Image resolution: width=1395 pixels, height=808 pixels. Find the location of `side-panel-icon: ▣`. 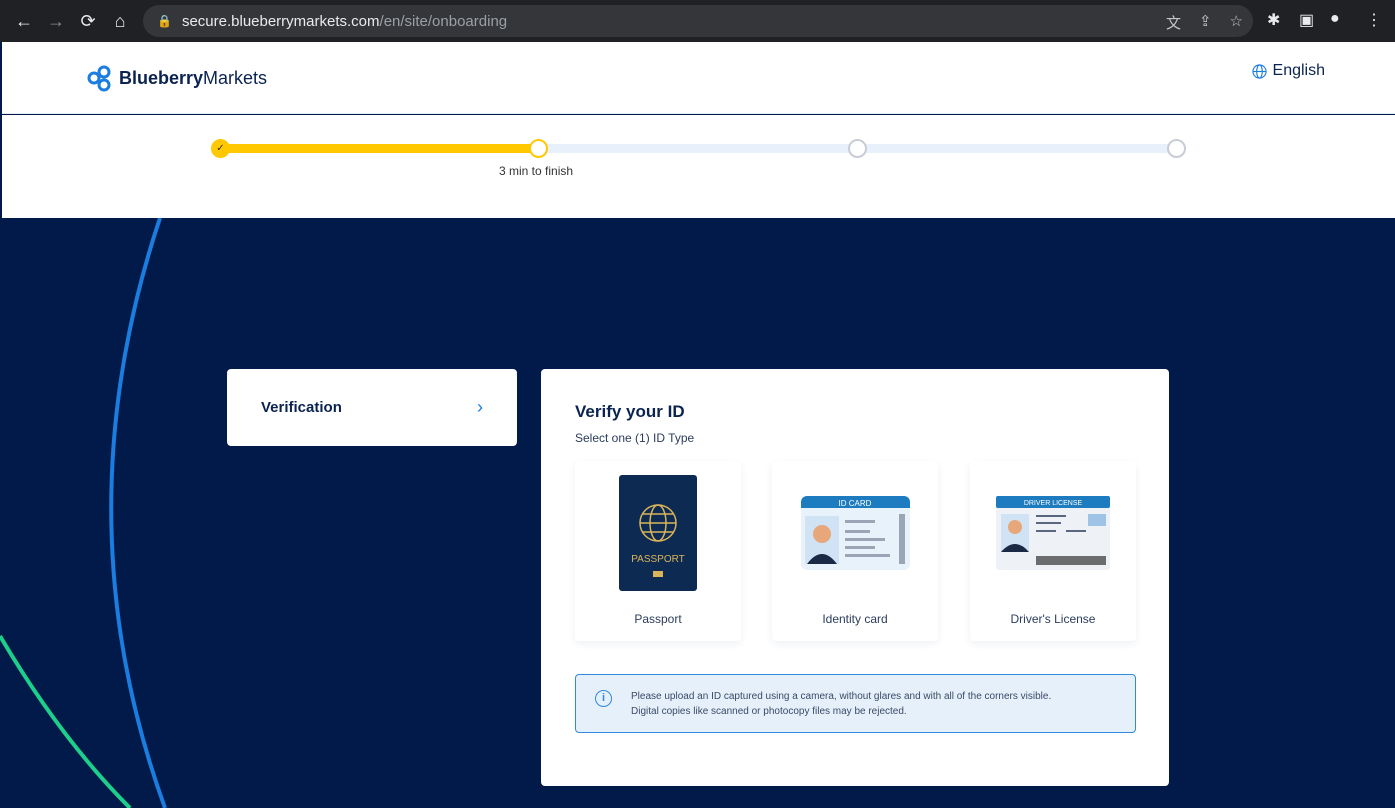

side-panel-icon: ▣ is located at coordinates (1306, 20).